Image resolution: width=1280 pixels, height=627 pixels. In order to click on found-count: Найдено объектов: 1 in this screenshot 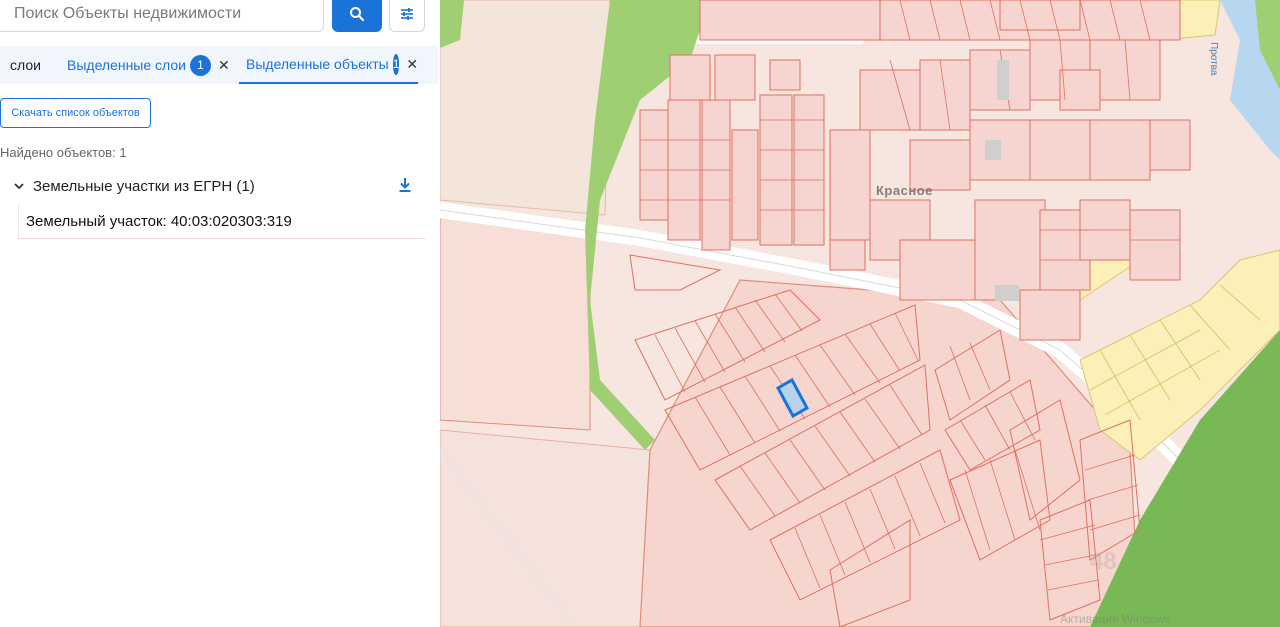, I will do `click(63, 152)`.